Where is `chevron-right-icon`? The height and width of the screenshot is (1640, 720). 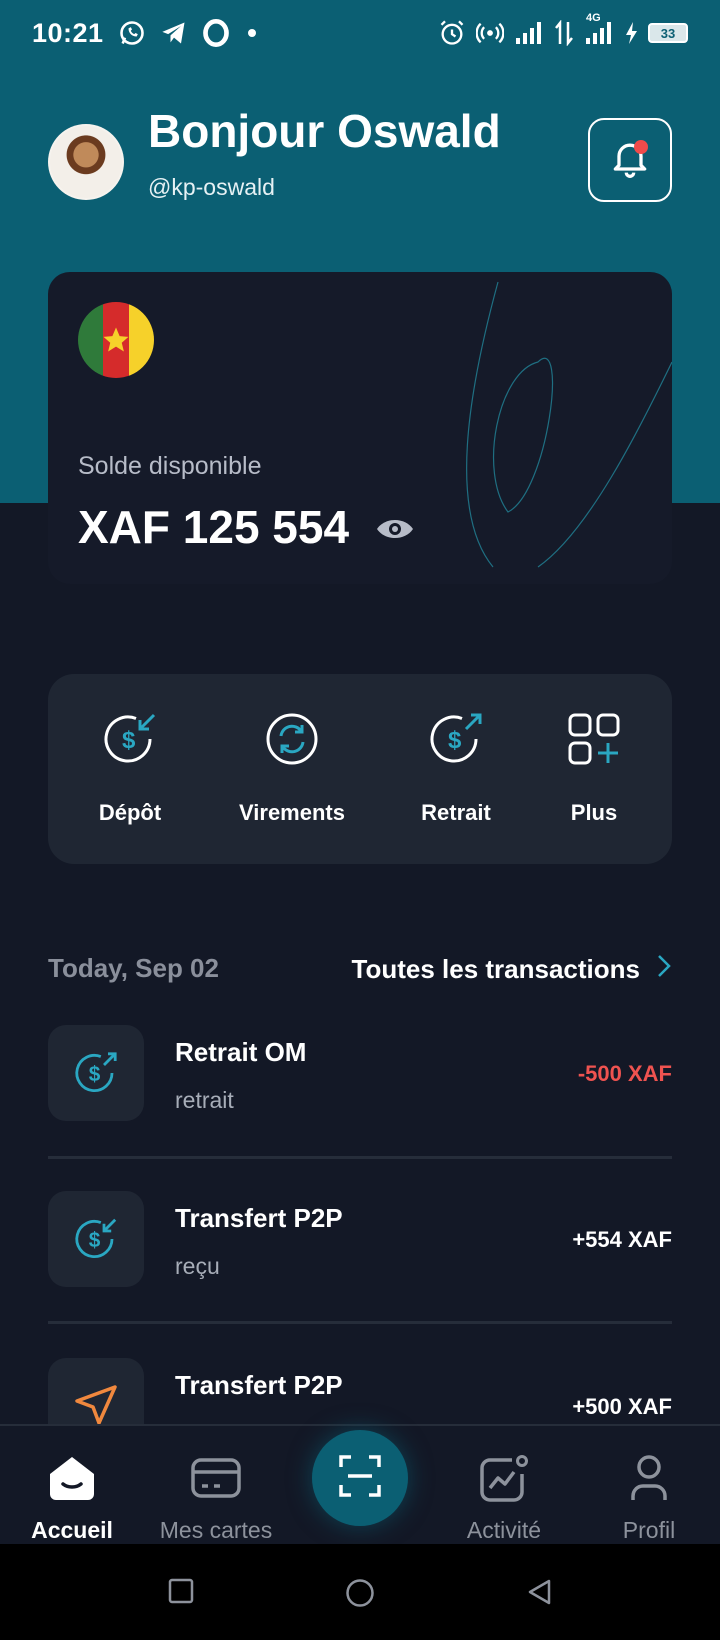
chevron-right-icon is located at coordinates (664, 969).